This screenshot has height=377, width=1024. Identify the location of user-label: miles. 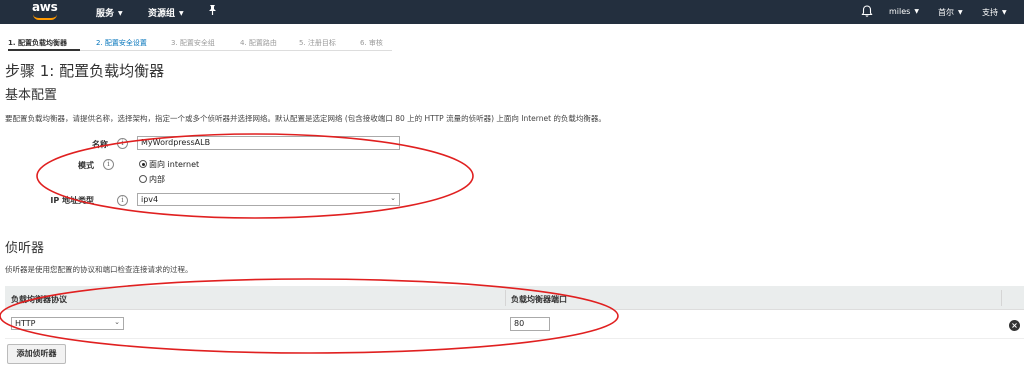
(900, 11).